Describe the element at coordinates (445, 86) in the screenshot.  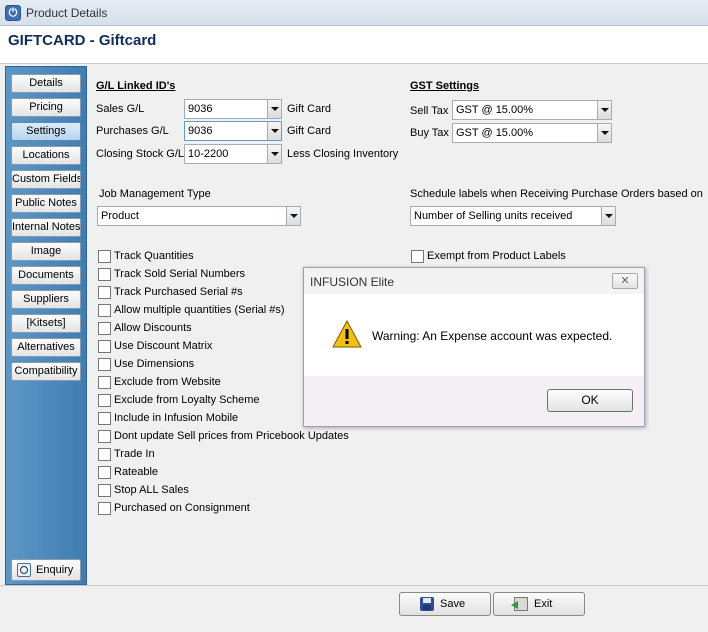
I see `gst-section-title: GST Settings` at that location.